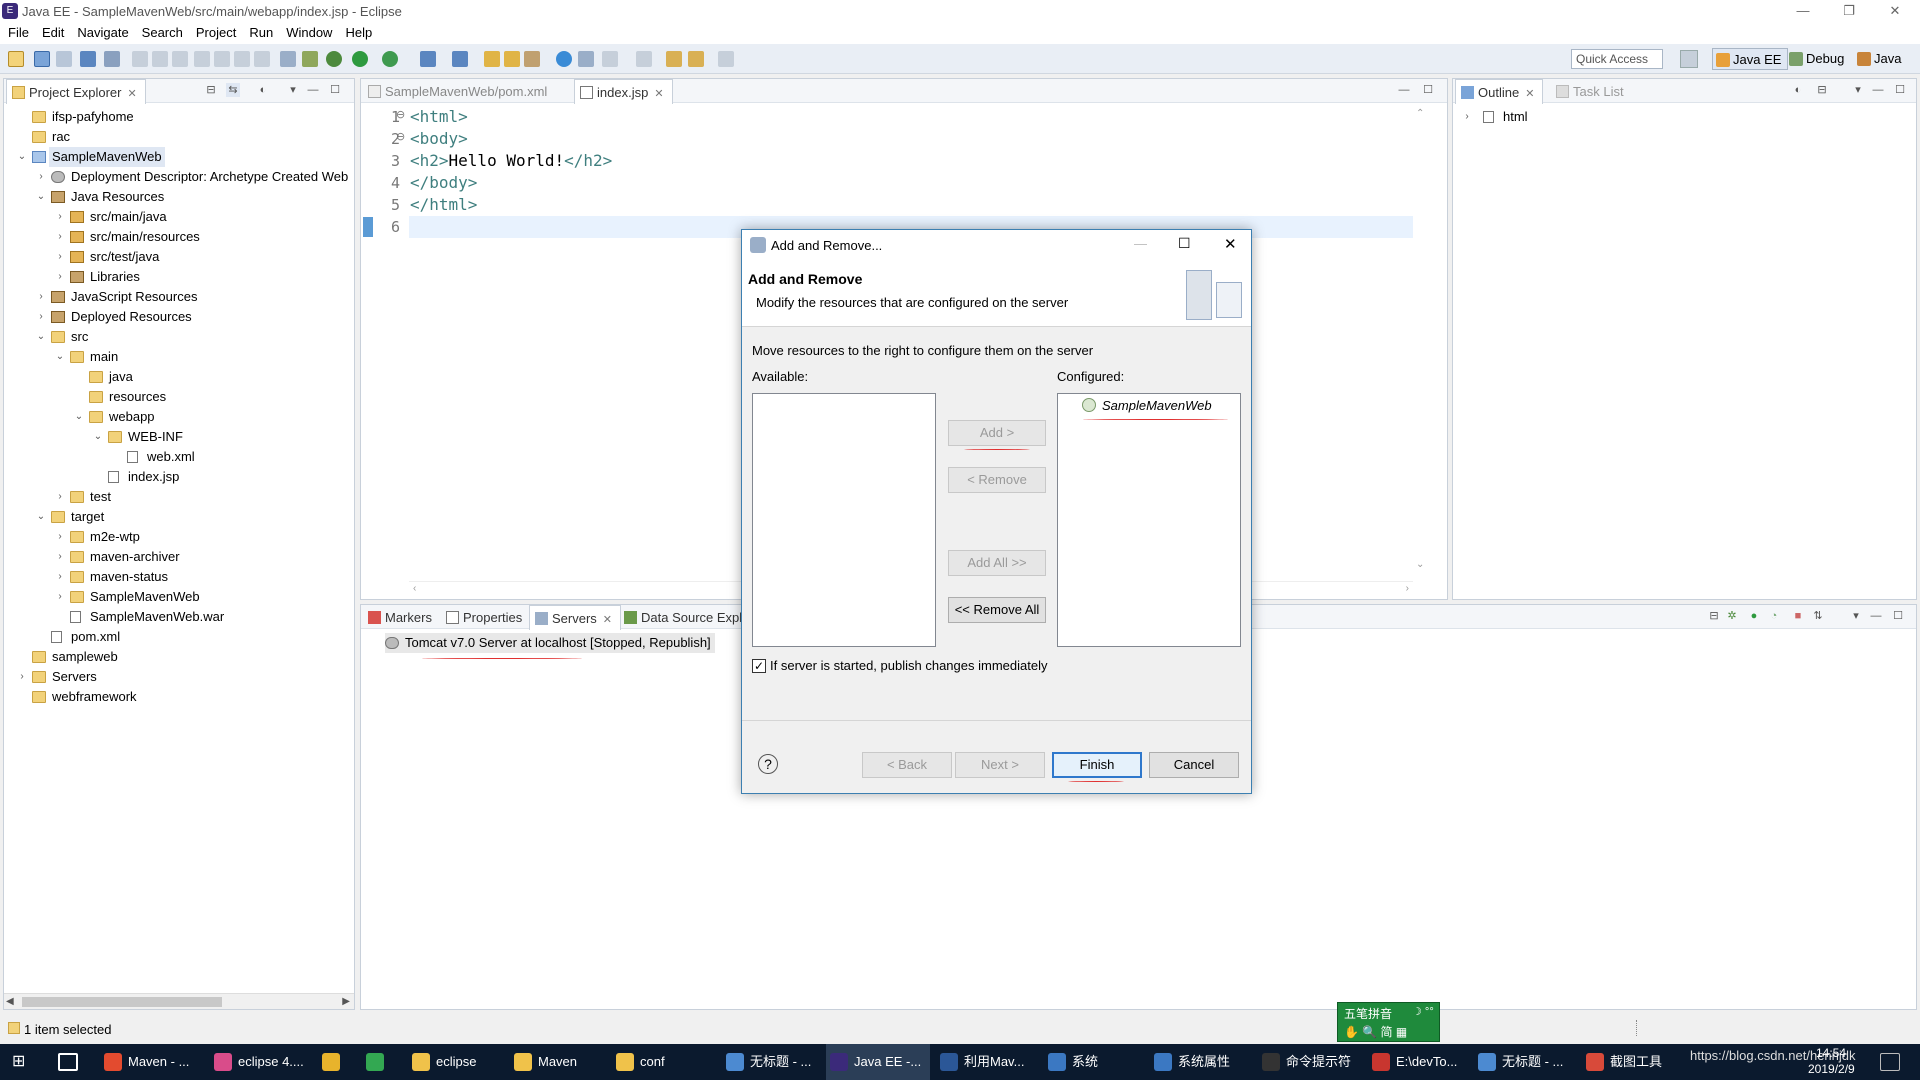 The height and width of the screenshot is (1080, 1920). What do you see at coordinates (997, 610) in the screenshot?
I see `remove-all-button: << Remove All` at bounding box center [997, 610].